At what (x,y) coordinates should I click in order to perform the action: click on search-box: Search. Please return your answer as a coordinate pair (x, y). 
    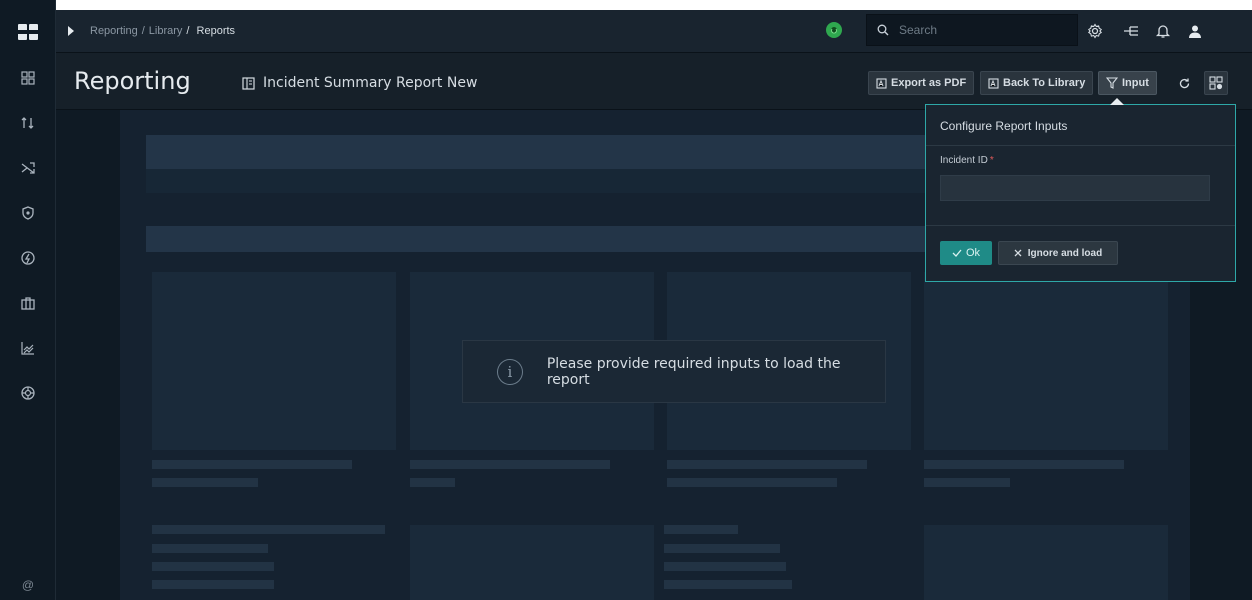
    Looking at the image, I should click on (972, 30).